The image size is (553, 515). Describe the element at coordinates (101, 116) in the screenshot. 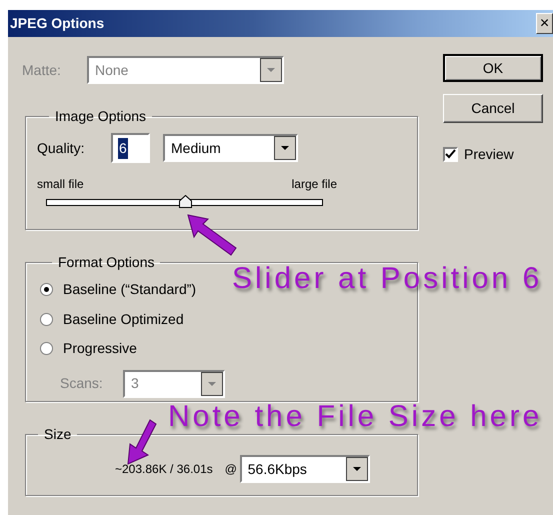

I see `group-title: Image Options` at that location.